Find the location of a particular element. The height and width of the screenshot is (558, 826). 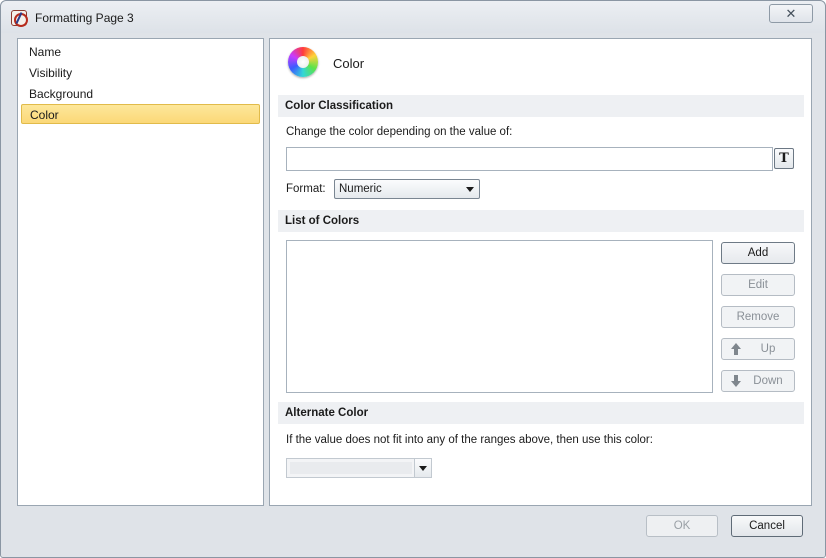

alternate-color-picker is located at coordinates (359, 468).